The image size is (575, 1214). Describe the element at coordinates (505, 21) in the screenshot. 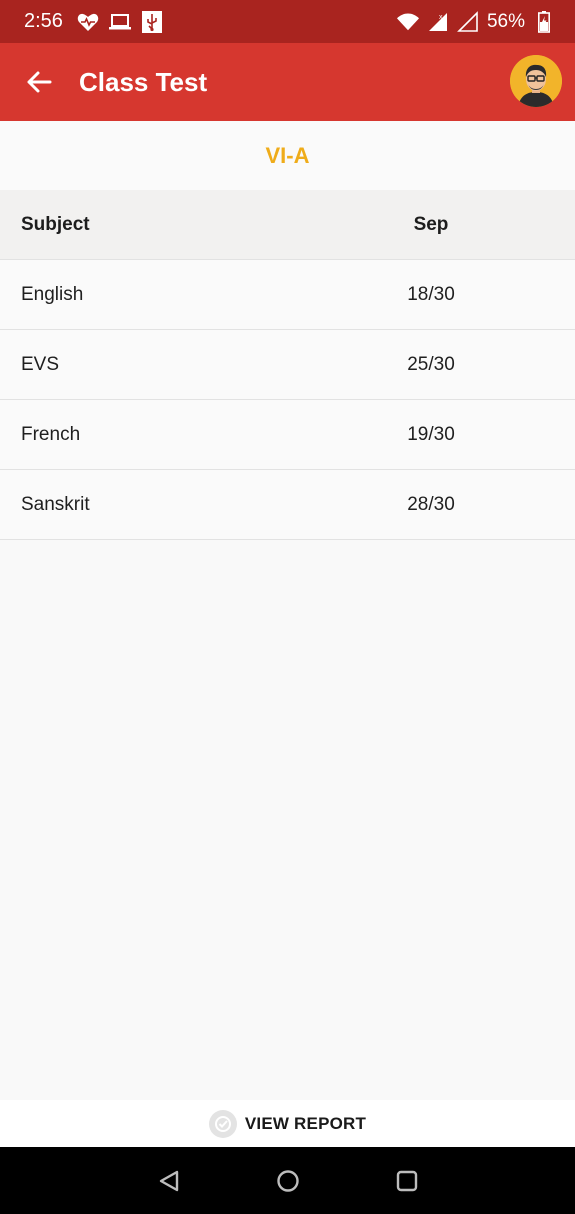

I see `battery-percent: 56%` at that location.